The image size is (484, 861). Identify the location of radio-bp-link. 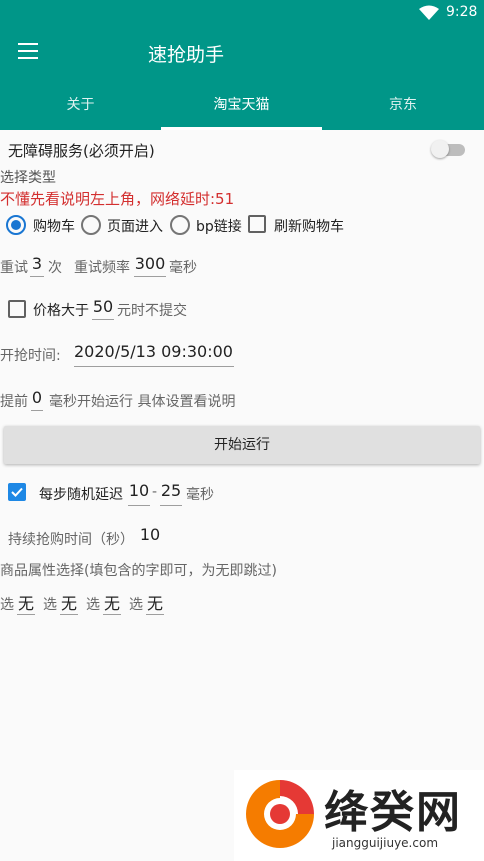
(180, 225).